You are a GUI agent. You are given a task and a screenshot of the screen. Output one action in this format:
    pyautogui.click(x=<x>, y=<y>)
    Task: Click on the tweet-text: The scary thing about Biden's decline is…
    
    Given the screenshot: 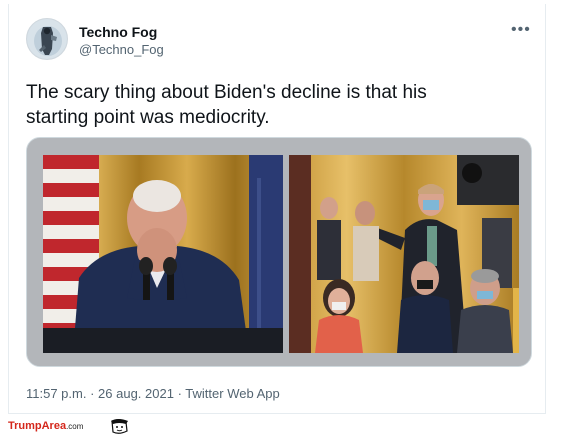 What is the action you would take?
    pyautogui.click(x=266, y=105)
    